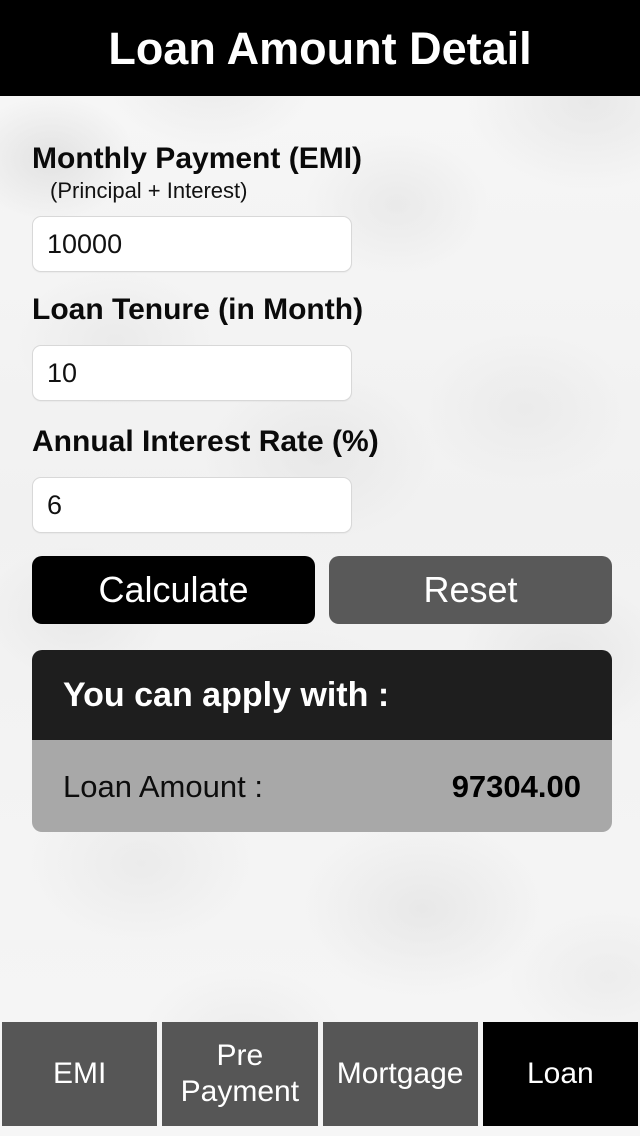  Describe the element at coordinates (240, 1074) in the screenshot. I see `tab-pre-payment: Pre Payment` at that location.